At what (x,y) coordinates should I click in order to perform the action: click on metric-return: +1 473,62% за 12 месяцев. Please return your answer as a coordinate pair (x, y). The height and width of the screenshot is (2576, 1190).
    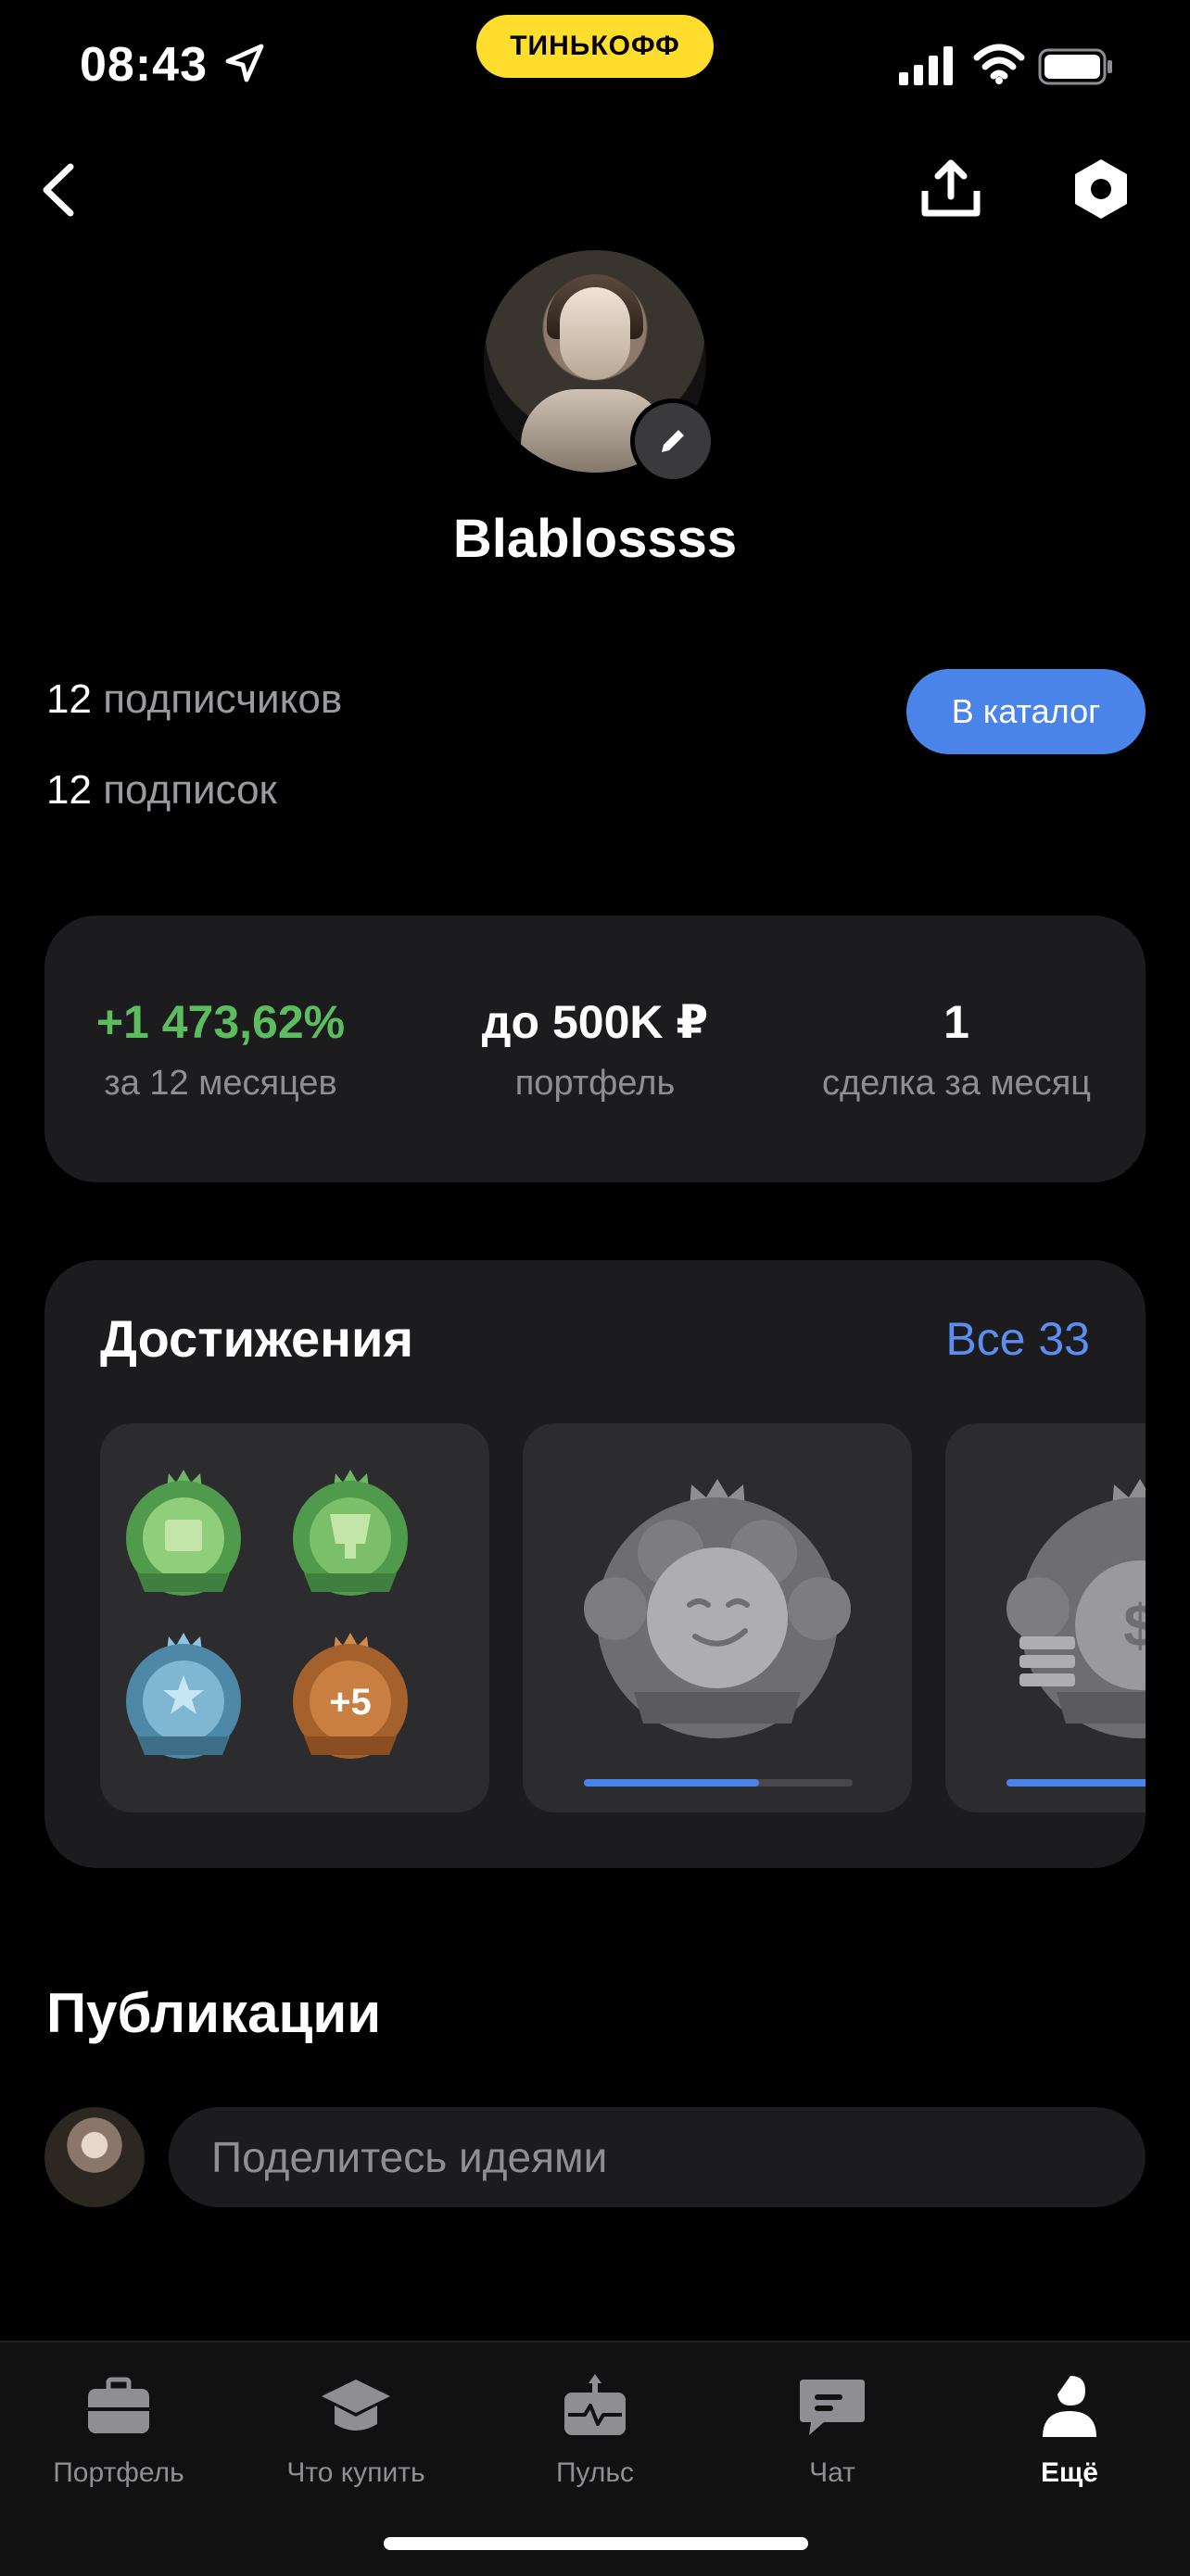
    Looking at the image, I should click on (220, 1049).